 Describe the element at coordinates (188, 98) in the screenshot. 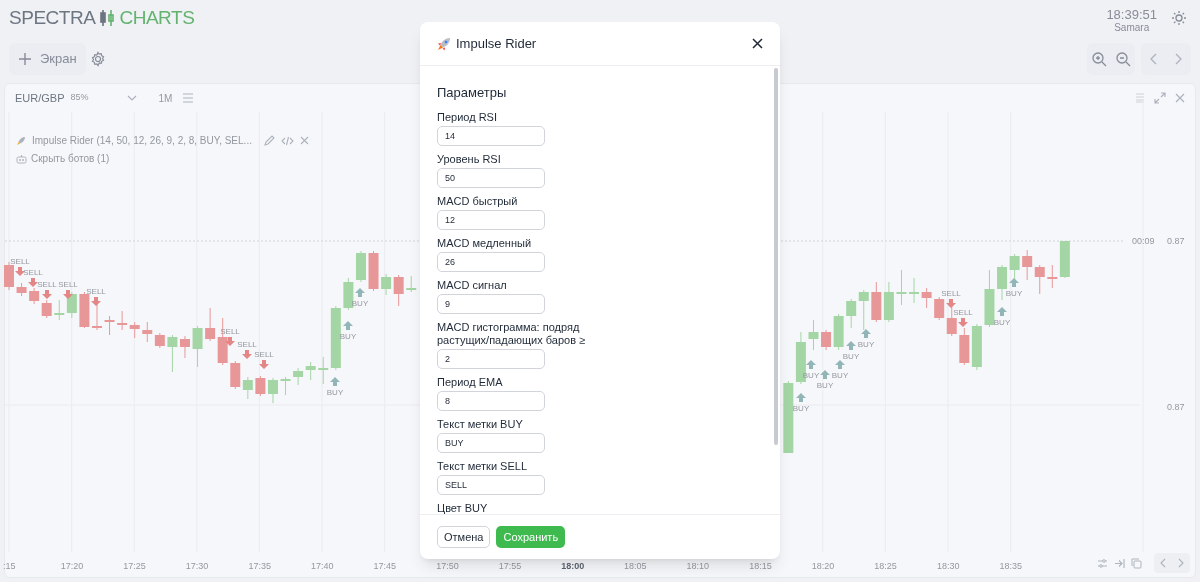

I see `menu-icon` at that location.